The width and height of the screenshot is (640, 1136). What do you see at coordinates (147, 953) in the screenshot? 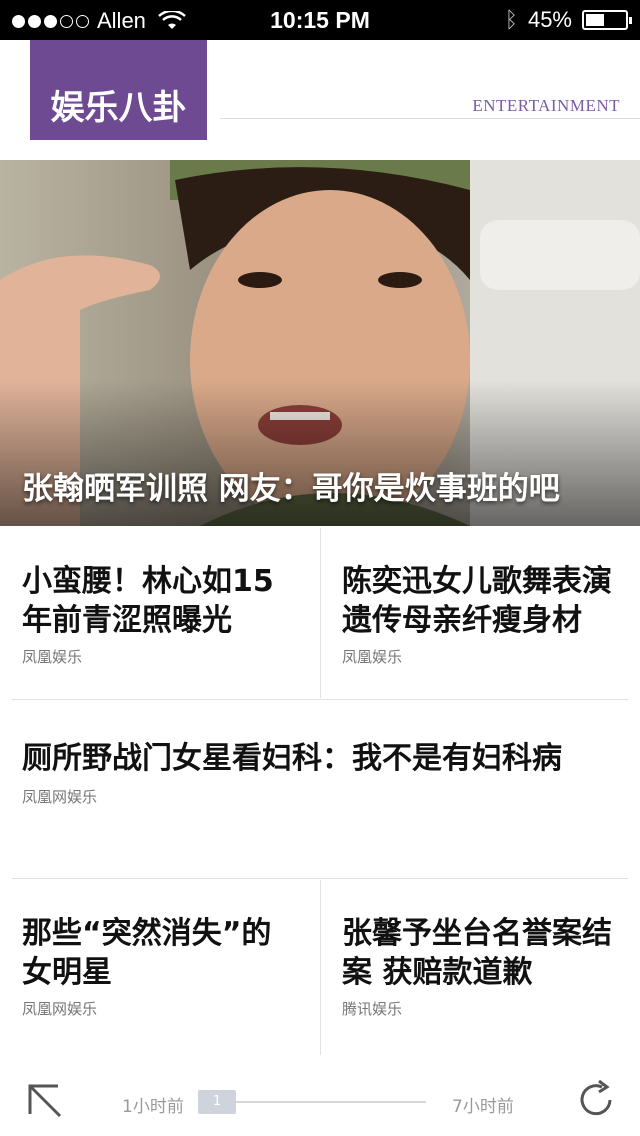
I see `article-title: 那些“突然消失”的女明星` at bounding box center [147, 953].